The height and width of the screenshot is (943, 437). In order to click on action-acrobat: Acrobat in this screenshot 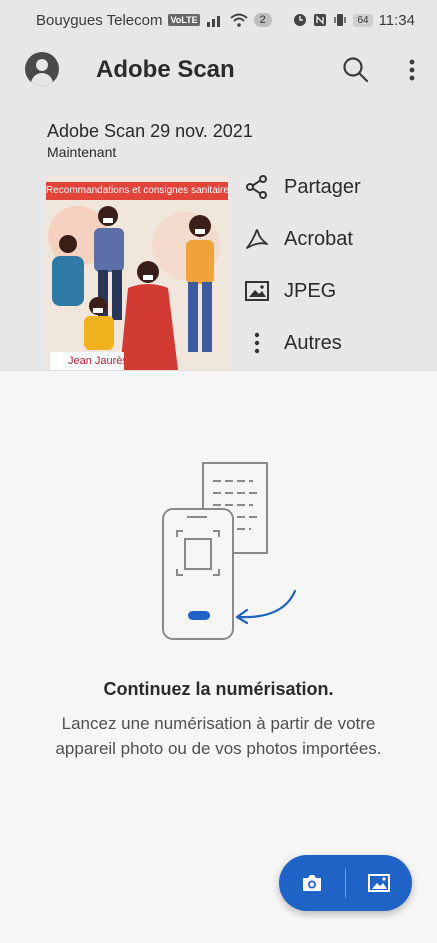, I will do `click(298, 239)`.